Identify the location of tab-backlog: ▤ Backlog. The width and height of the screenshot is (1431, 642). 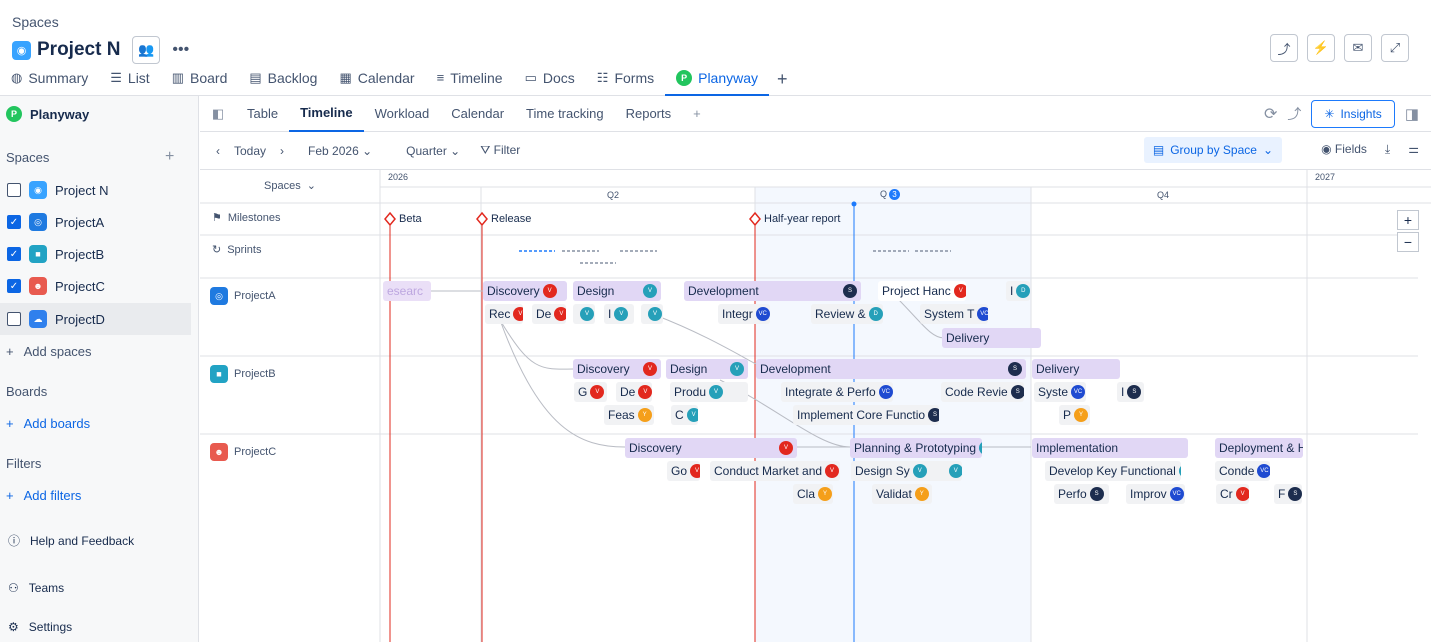
(283, 83).